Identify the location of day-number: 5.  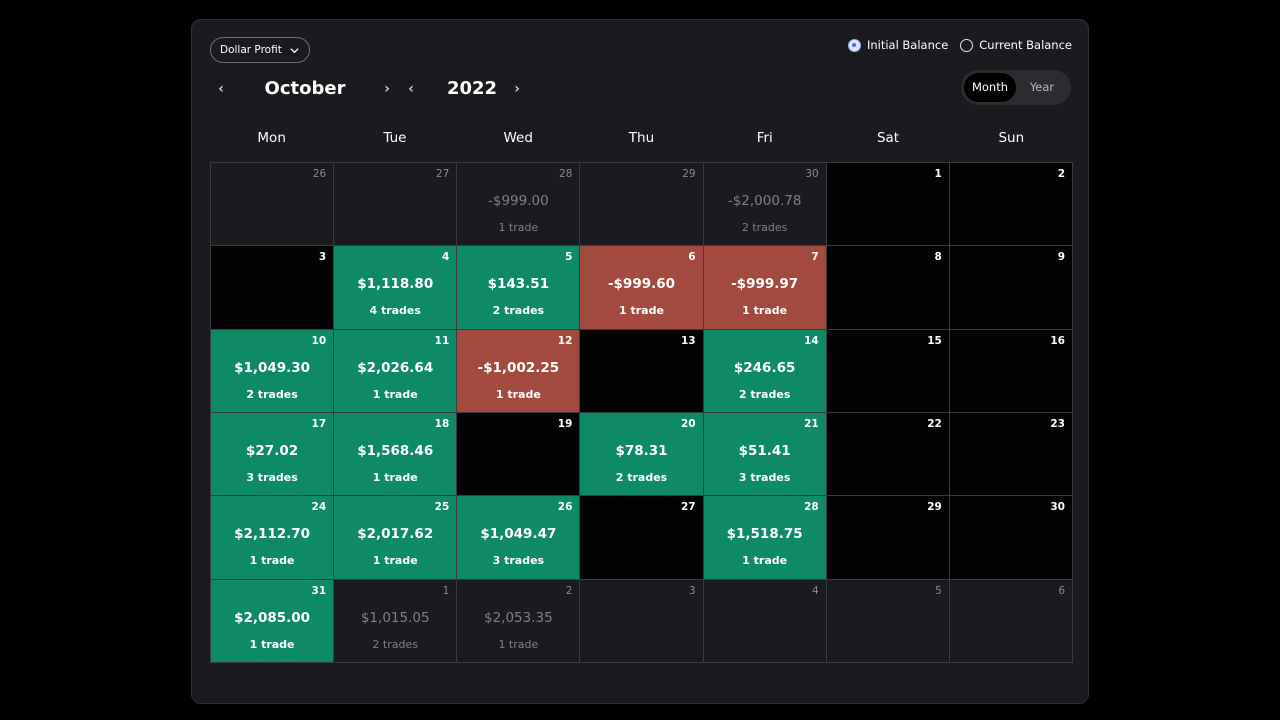
(938, 590).